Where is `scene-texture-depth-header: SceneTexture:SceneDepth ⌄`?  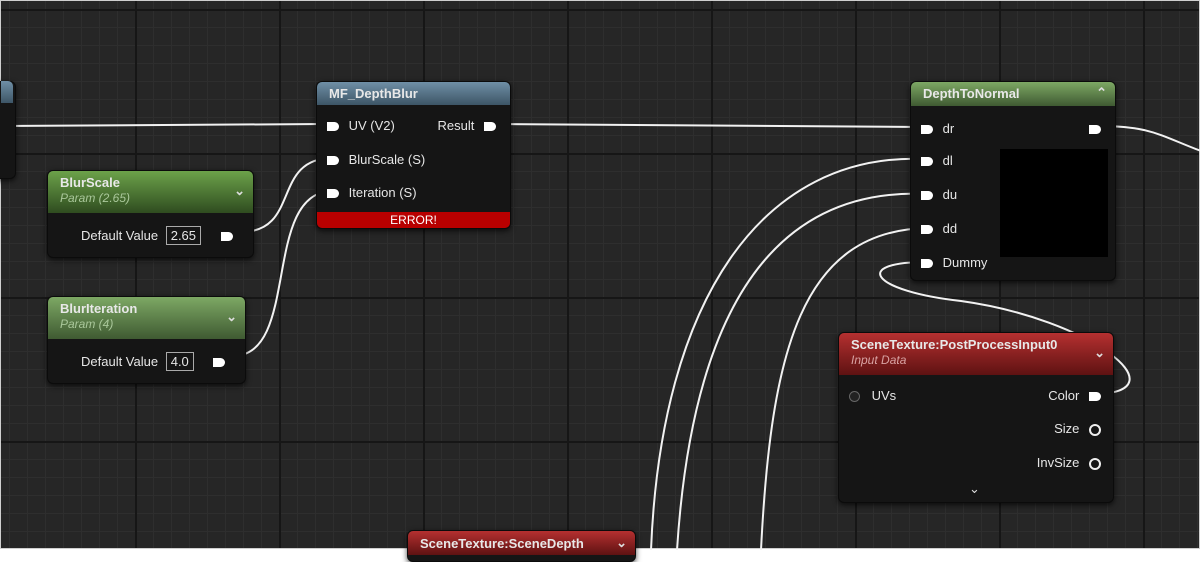 scene-texture-depth-header: SceneTexture:SceneDepth ⌄ is located at coordinates (521, 543).